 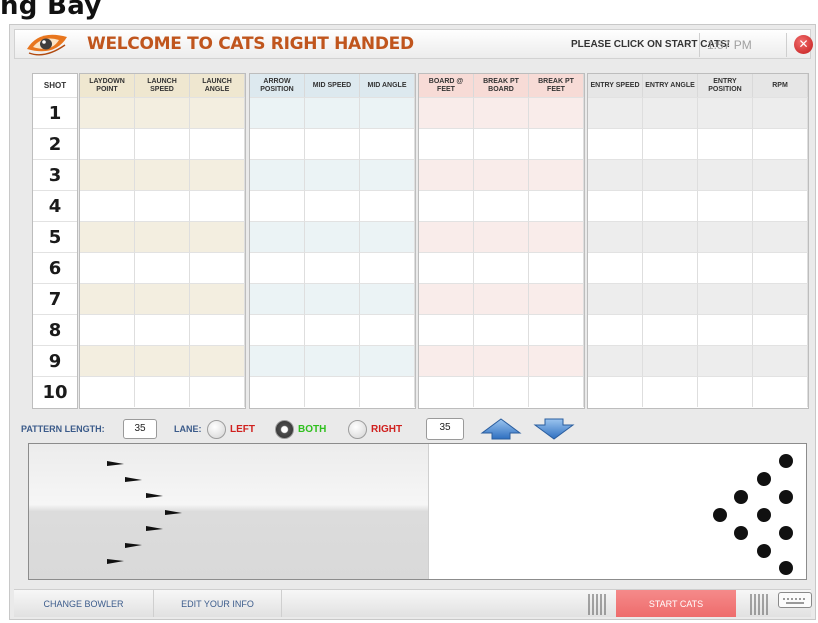 I want to click on keyboard-icon, so click(x=795, y=600).